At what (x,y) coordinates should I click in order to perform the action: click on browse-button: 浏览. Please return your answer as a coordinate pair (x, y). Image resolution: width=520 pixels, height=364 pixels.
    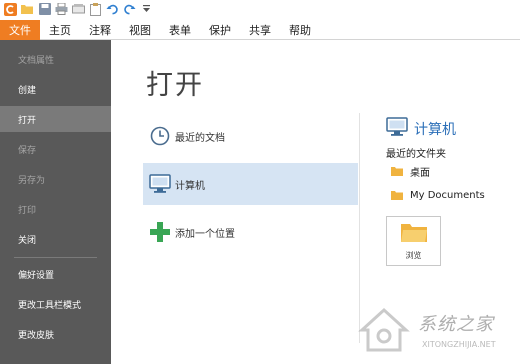
    Looking at the image, I should click on (413, 241).